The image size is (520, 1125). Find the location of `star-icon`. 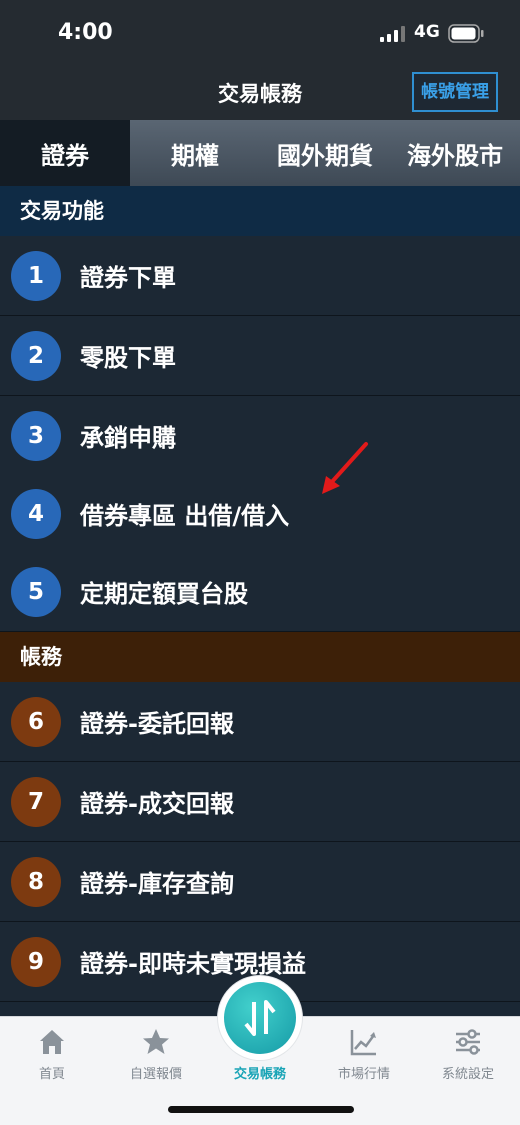

star-icon is located at coordinates (156, 1041).